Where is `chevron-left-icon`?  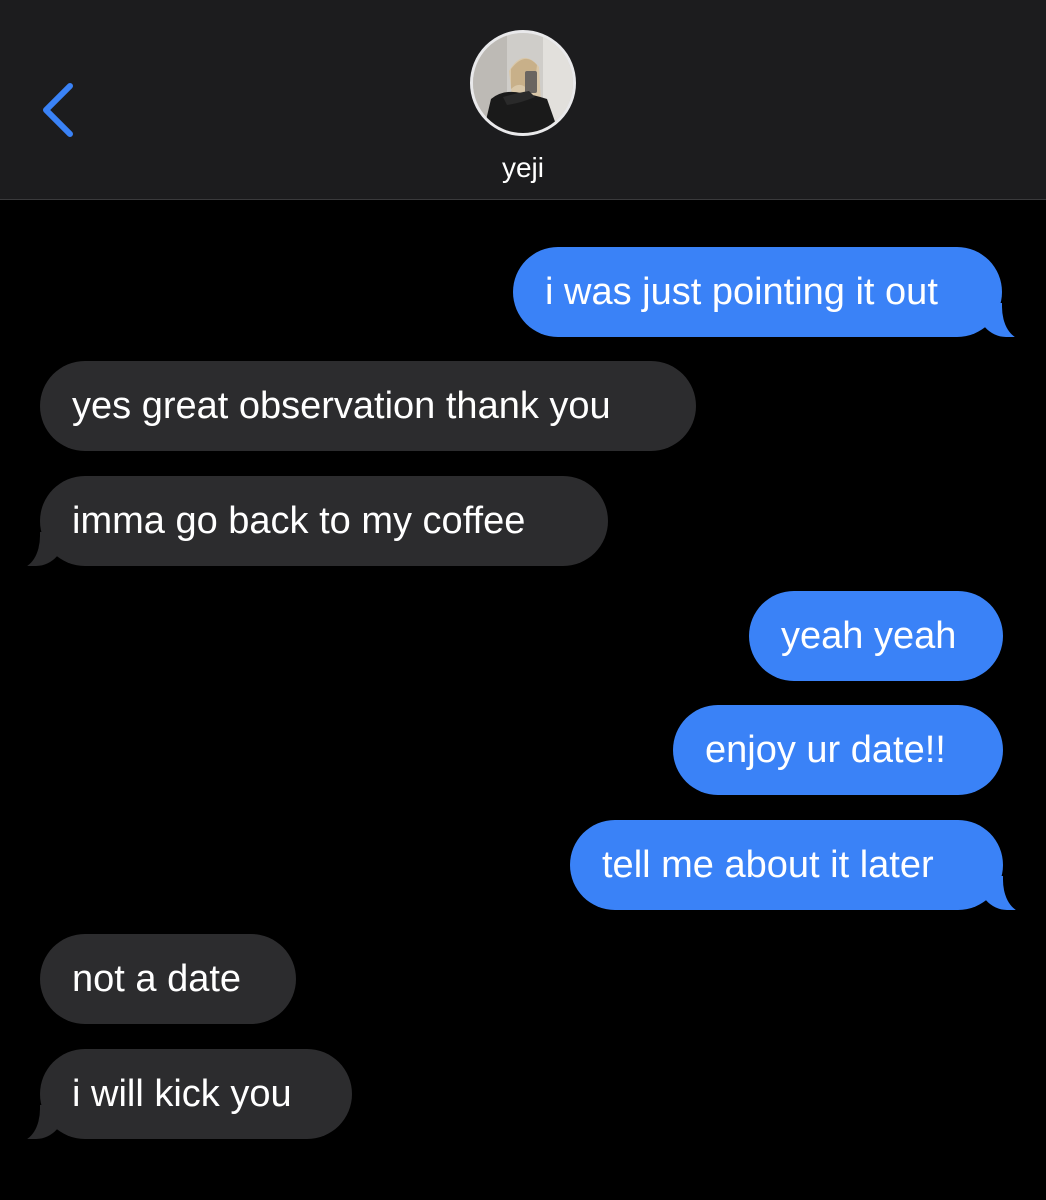 chevron-left-icon is located at coordinates (58, 110).